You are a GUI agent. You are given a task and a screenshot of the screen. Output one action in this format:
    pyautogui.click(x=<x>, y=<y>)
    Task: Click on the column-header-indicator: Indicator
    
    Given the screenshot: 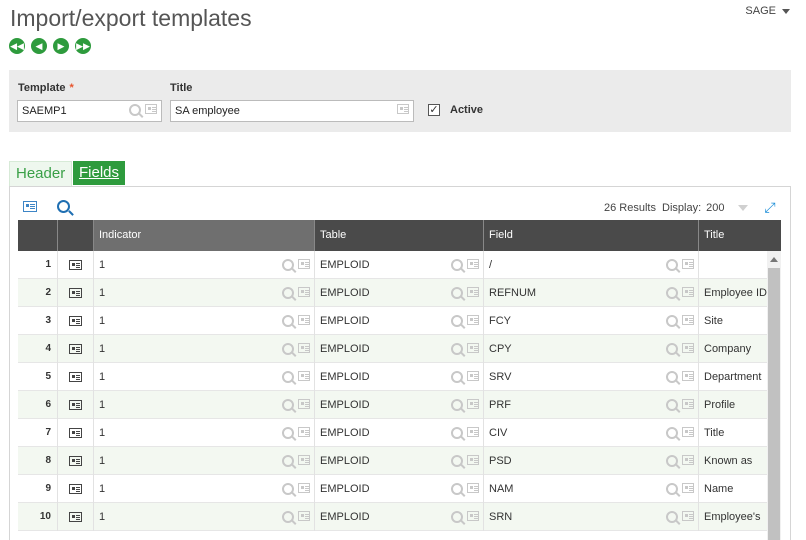 What is the action you would take?
    pyautogui.click(x=204, y=235)
    